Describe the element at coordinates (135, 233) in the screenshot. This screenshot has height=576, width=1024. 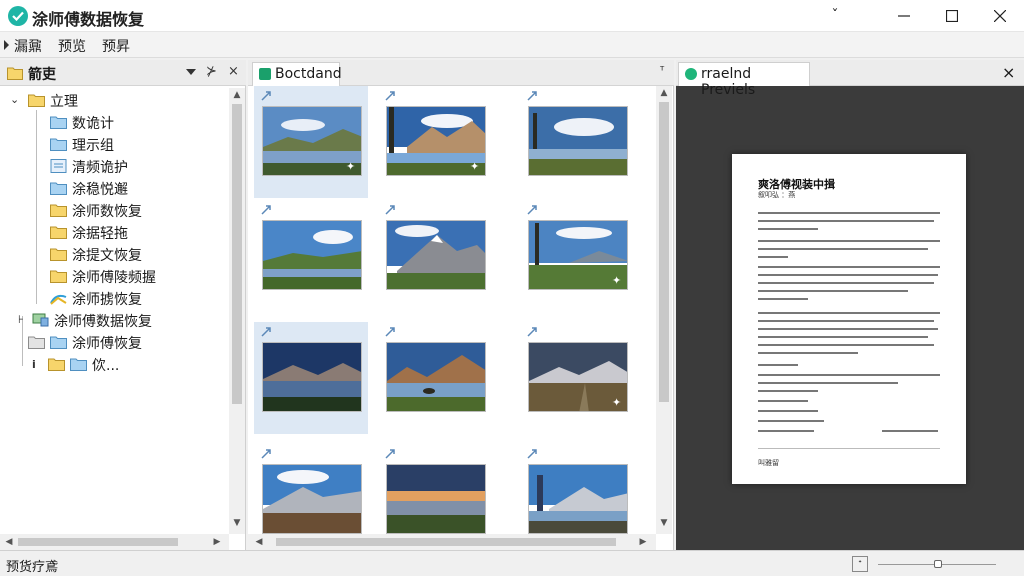
I see `tree-item: 涂据轻拖` at that location.